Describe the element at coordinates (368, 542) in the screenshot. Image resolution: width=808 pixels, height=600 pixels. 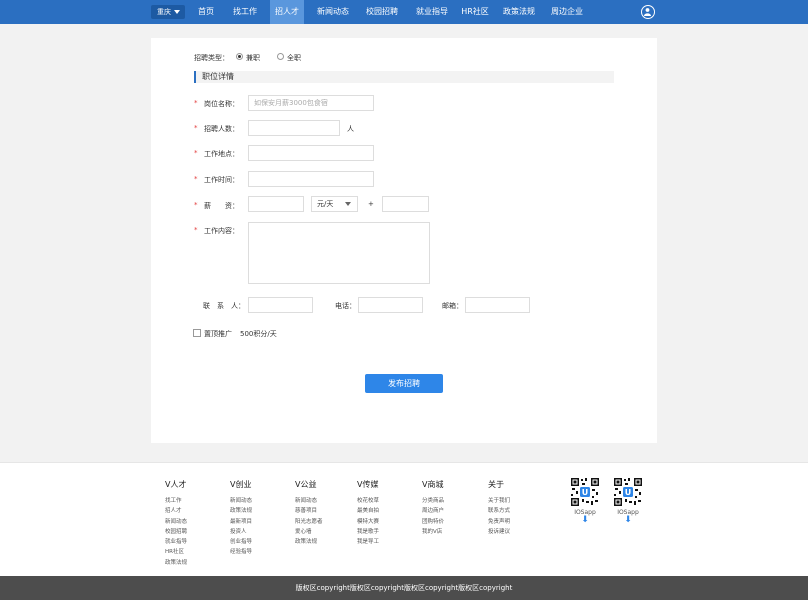
I see `footer-link: 我是导工` at that location.